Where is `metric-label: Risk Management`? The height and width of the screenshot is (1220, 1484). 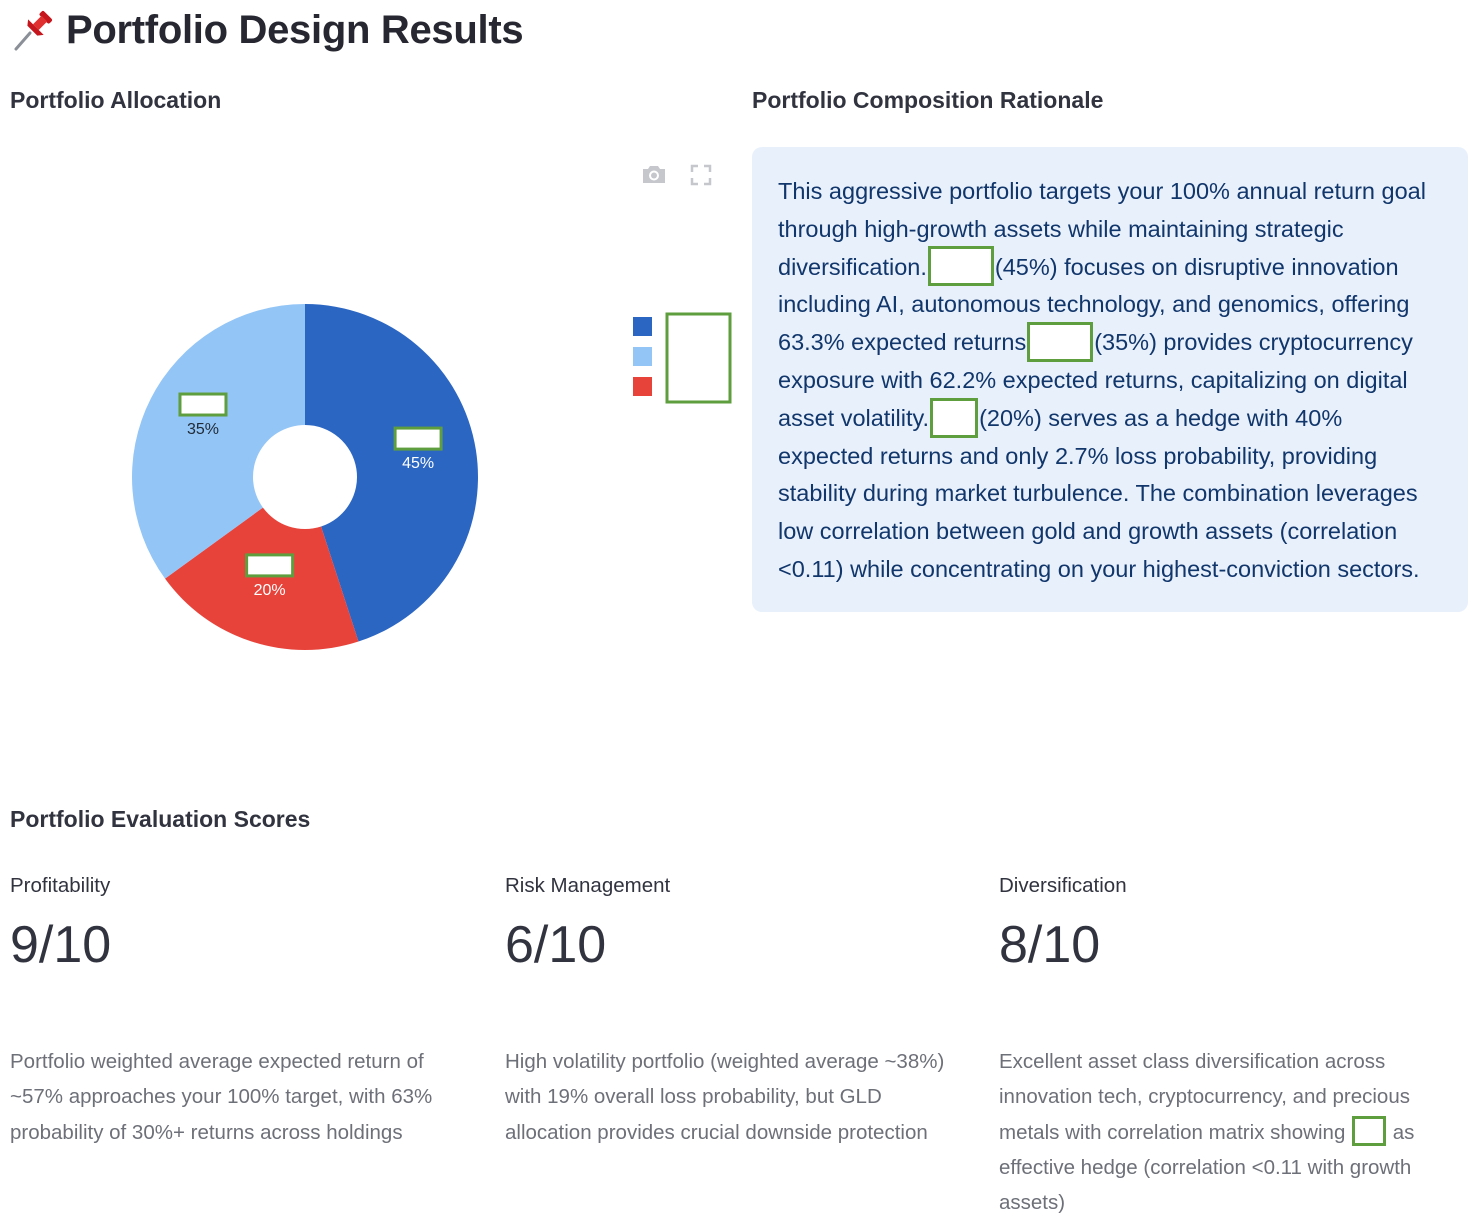 metric-label: Risk Management is located at coordinates (588, 885).